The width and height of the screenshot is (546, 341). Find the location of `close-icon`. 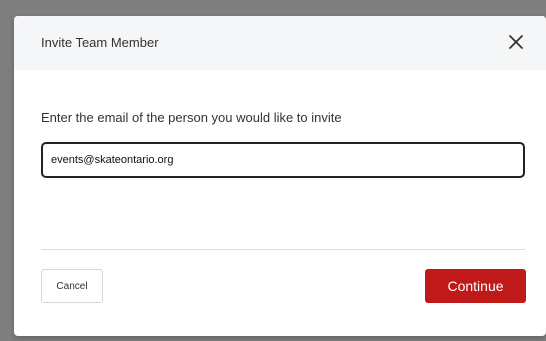

close-icon is located at coordinates (516, 42).